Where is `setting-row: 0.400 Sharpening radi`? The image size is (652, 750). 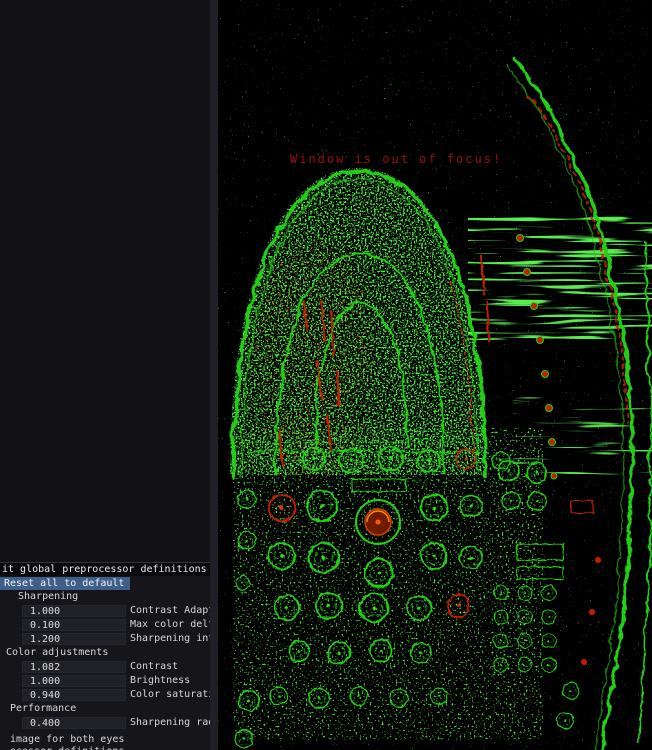 setting-row: 0.400 Sharpening radi is located at coordinates (105, 723).